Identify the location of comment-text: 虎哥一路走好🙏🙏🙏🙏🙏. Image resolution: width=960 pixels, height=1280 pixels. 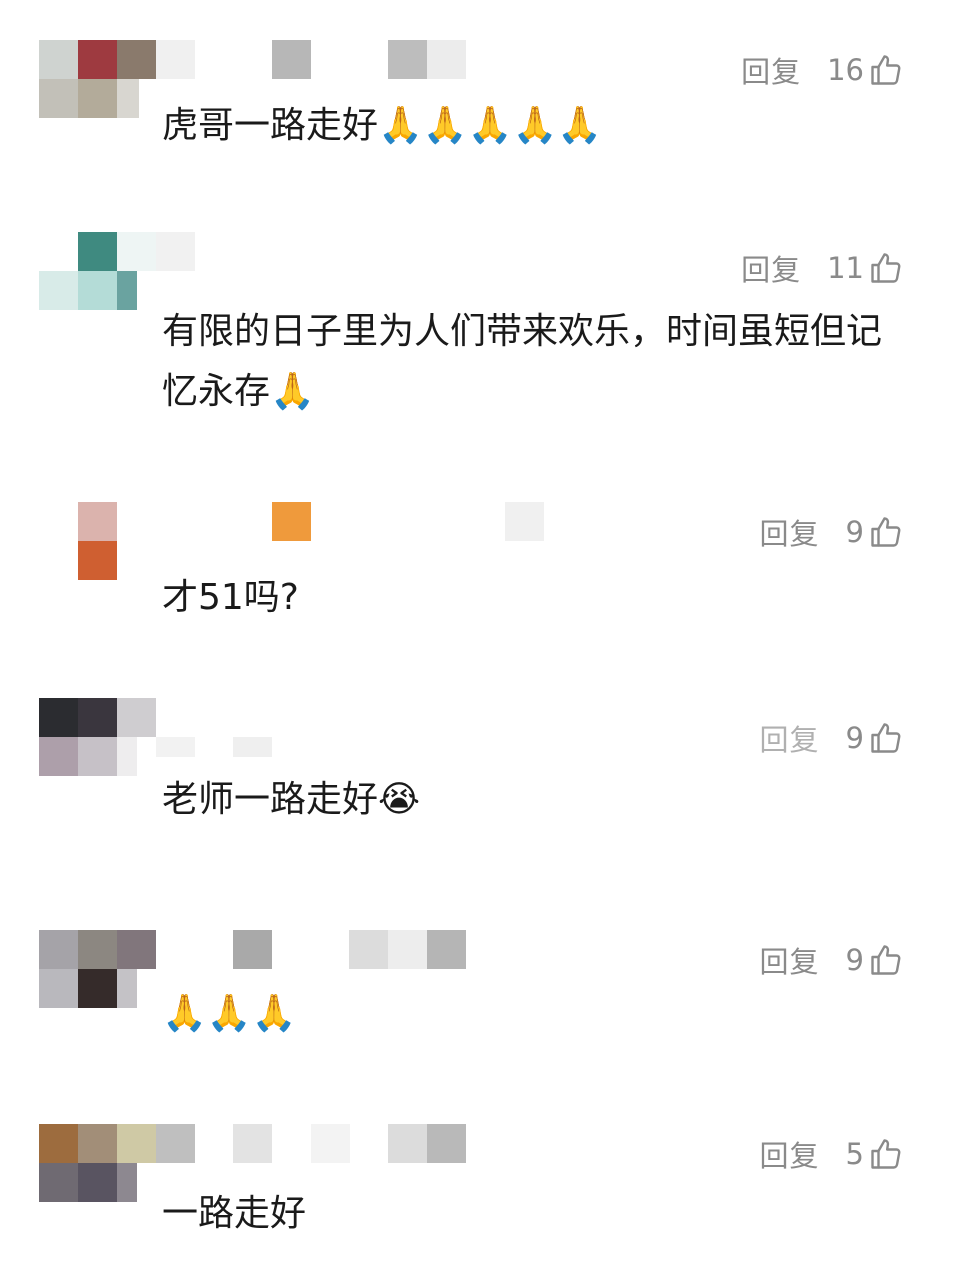
(382, 125).